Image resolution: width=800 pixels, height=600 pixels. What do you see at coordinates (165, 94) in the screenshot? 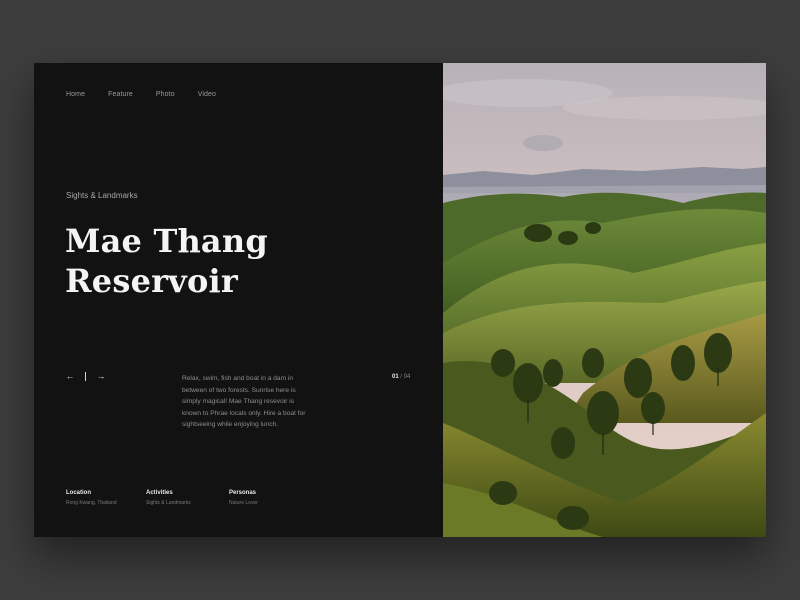
I see `nav-item-photo: Photo` at bounding box center [165, 94].